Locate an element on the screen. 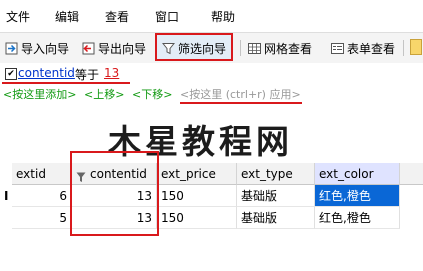  form-icon is located at coordinates (337, 48).